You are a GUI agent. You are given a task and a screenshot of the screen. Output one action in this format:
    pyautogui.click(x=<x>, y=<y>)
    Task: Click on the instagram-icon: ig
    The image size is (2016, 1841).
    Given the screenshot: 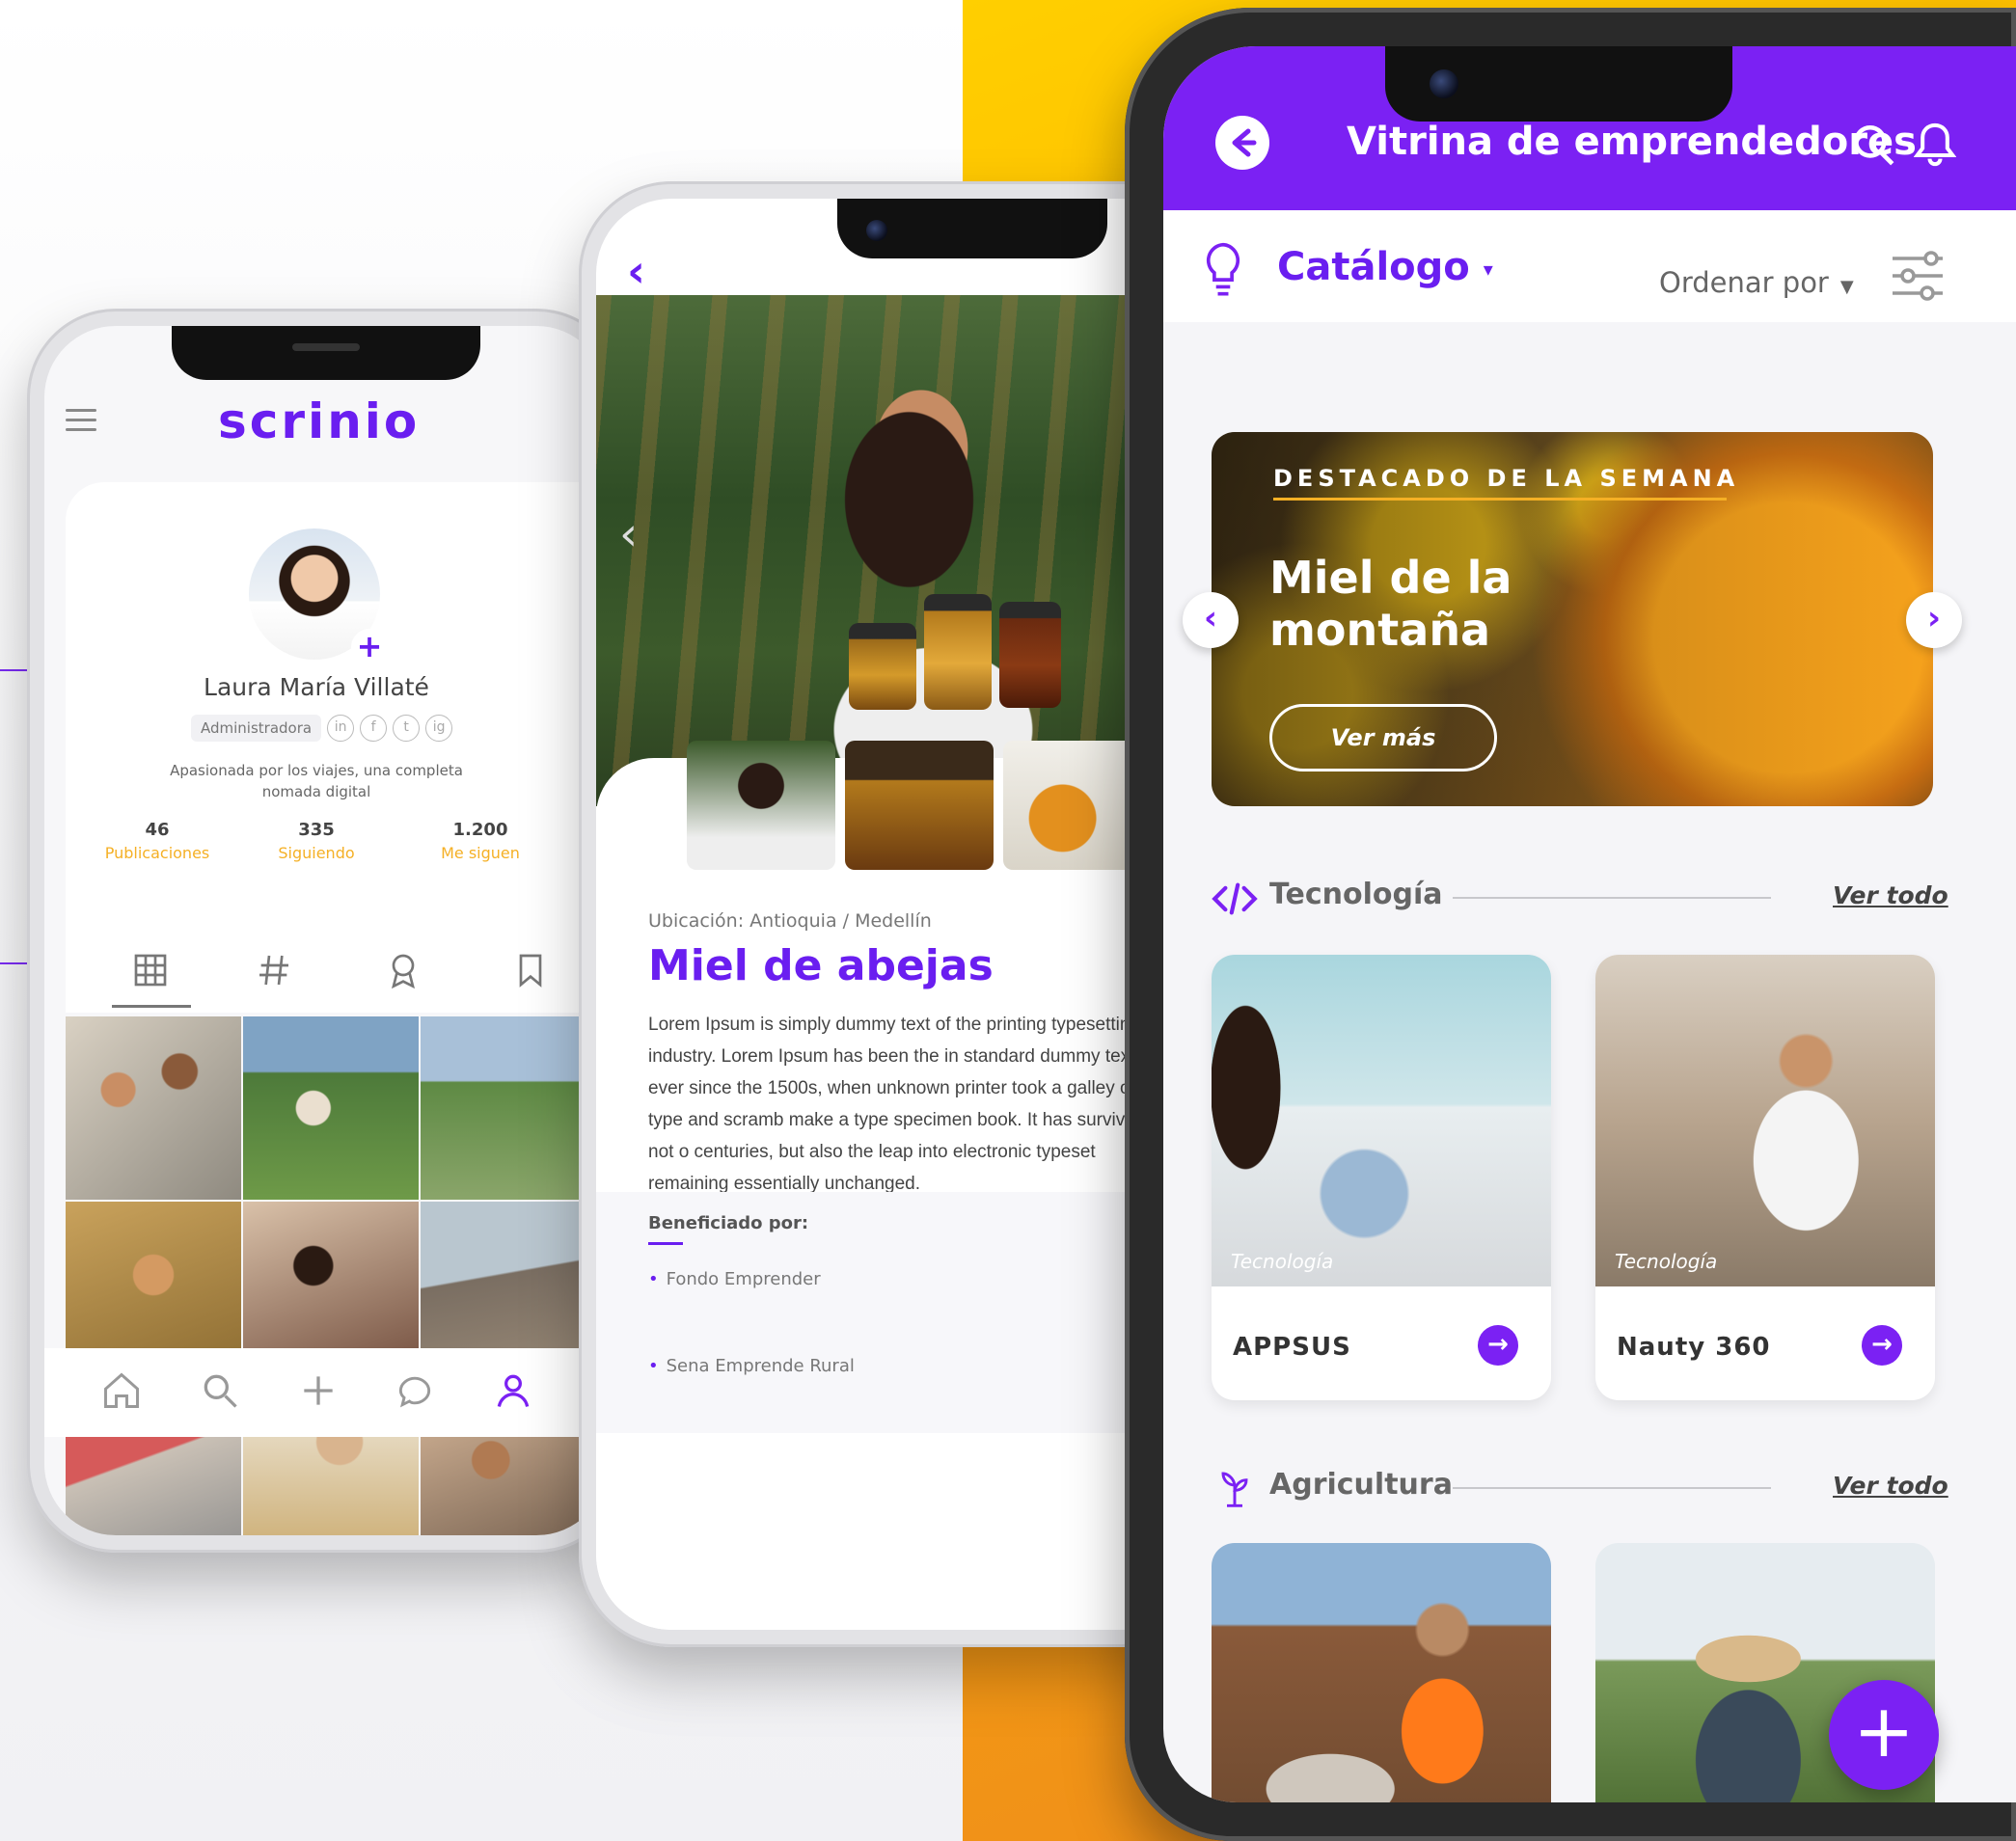 What is the action you would take?
    pyautogui.click(x=439, y=728)
    